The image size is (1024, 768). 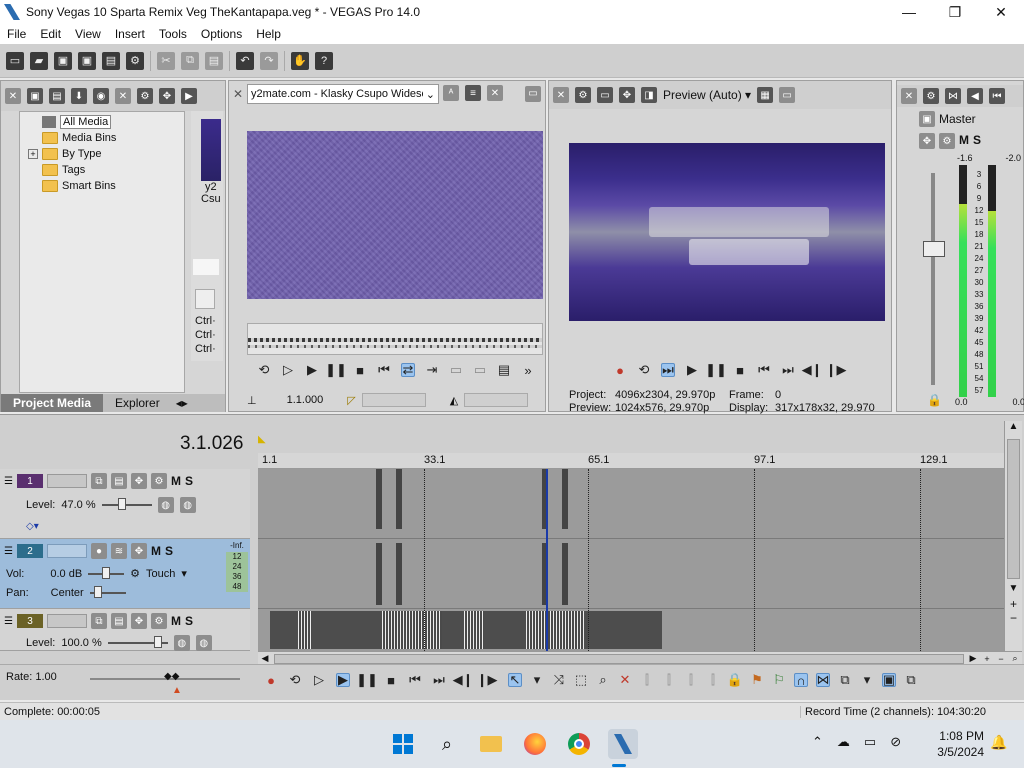 What do you see at coordinates (515, 679) in the screenshot?
I see `normal-edit-tool-icon: ↖` at bounding box center [515, 679].